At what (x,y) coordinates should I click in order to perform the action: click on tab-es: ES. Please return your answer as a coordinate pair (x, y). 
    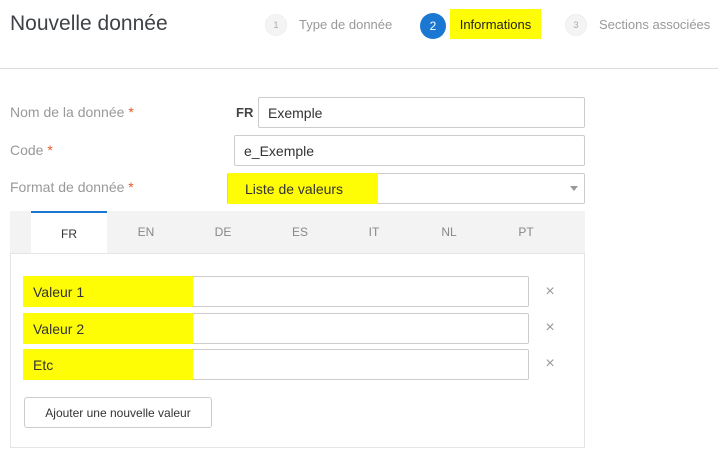
    Looking at the image, I should click on (300, 232).